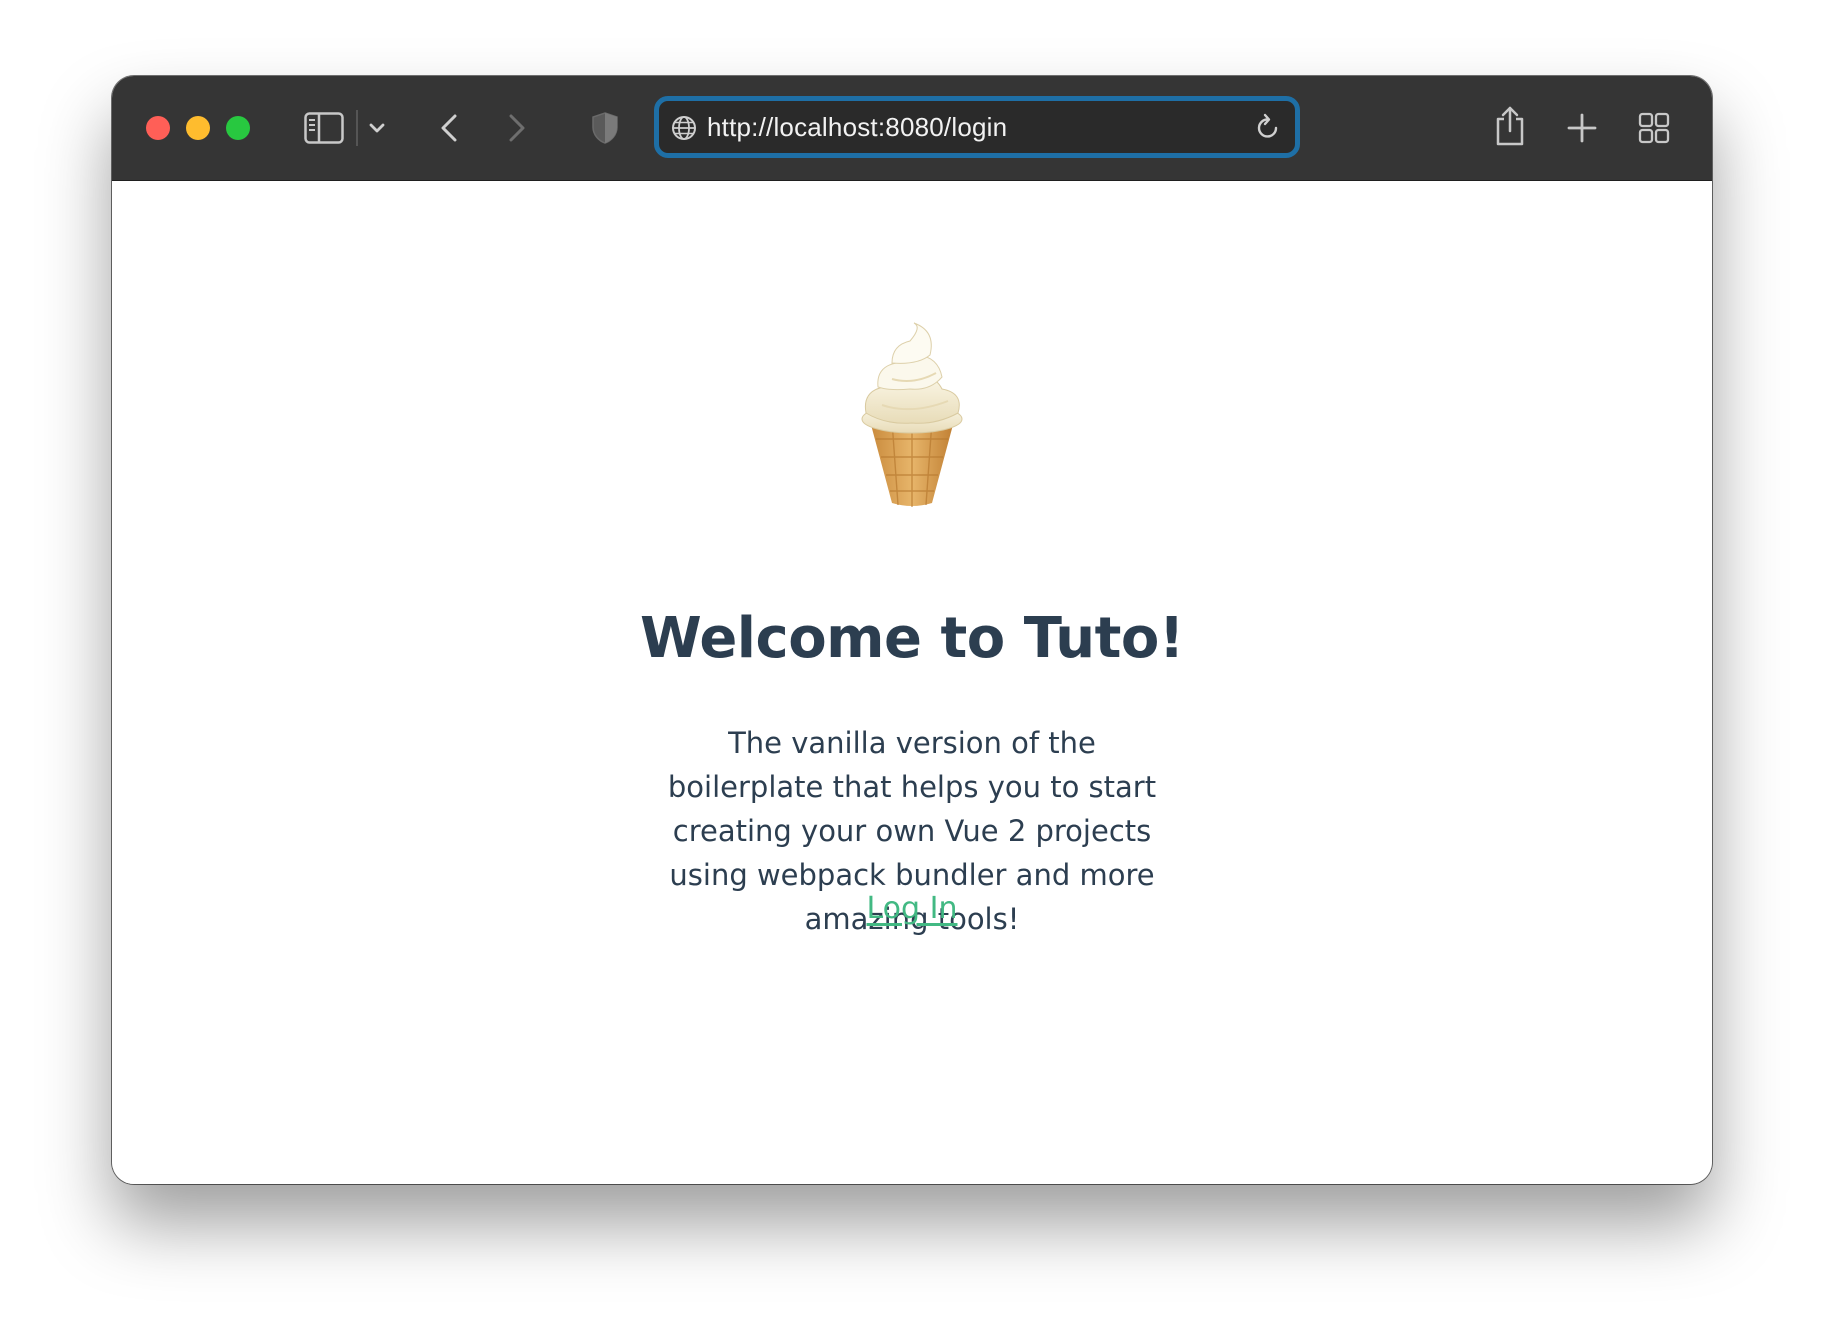 The height and width of the screenshot is (1332, 1824). I want to click on plus-icon, so click(1582, 128).